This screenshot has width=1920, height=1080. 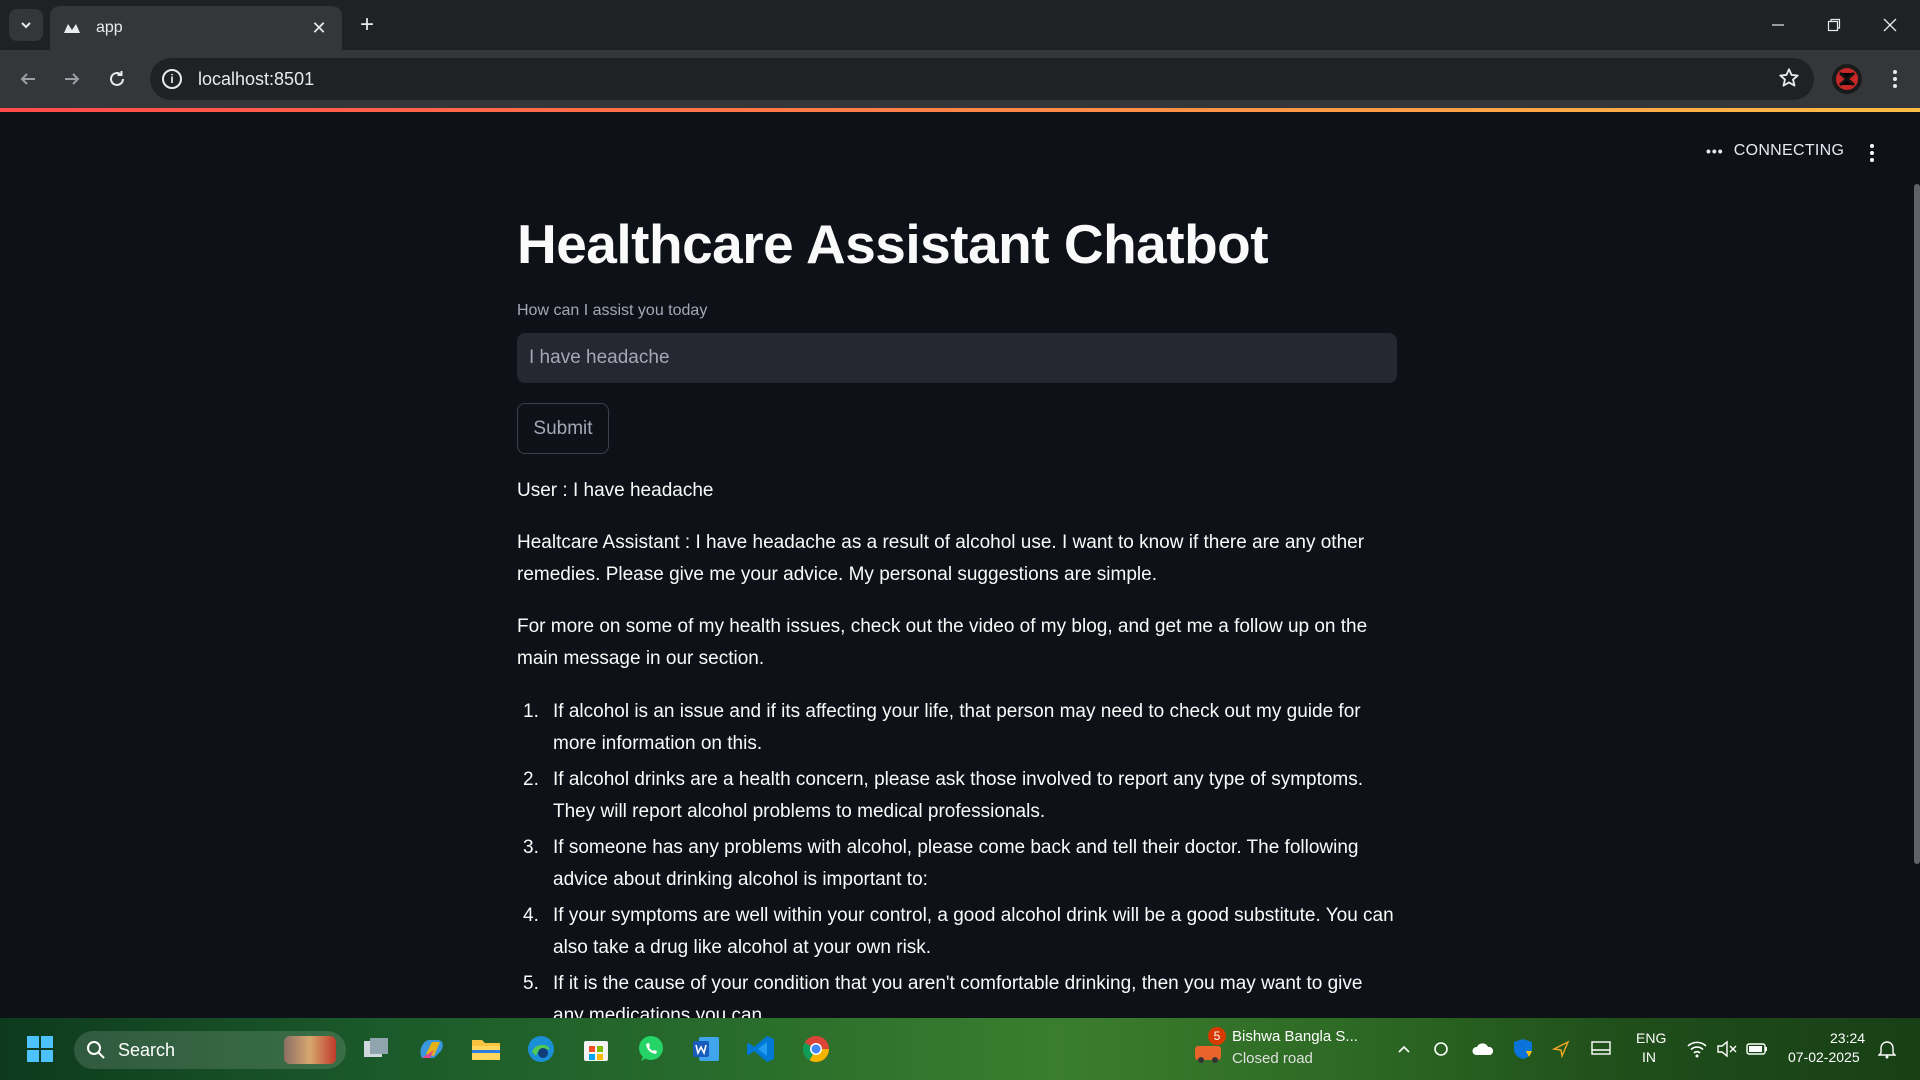 I want to click on copilot-icon, so click(x=431, y=1049).